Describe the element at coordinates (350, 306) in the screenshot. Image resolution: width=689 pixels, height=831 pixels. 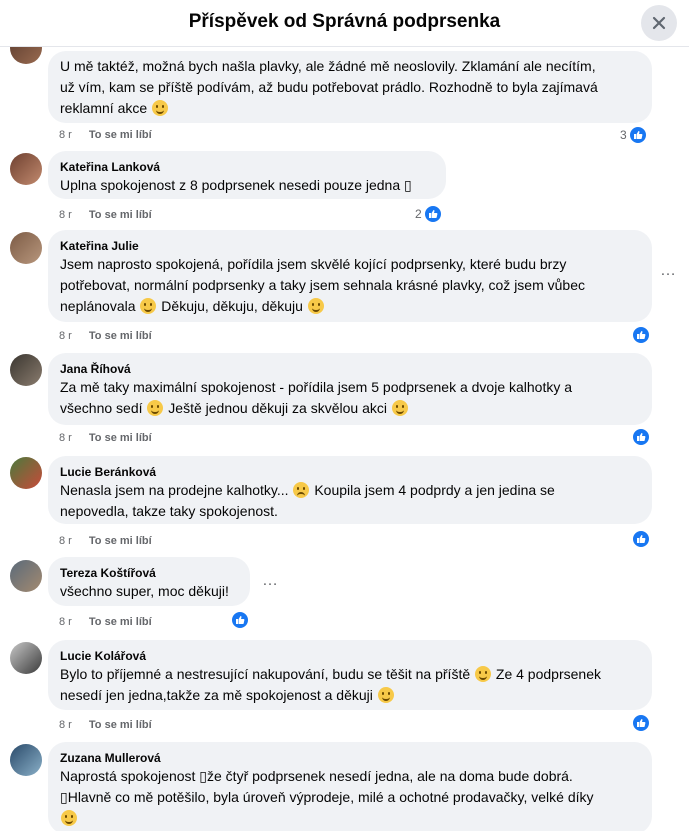
I see `comment-text: neplánovala Děkuju, děkuju, děkuju` at that location.